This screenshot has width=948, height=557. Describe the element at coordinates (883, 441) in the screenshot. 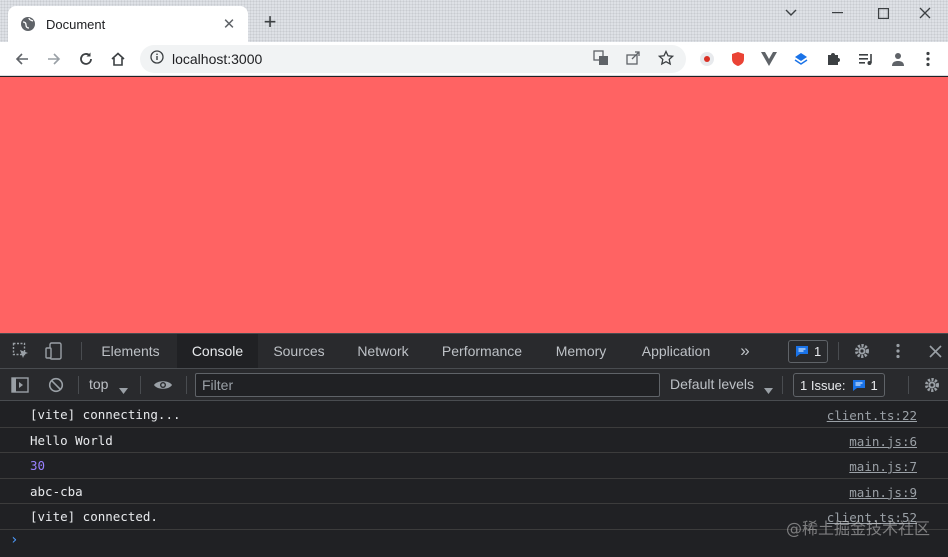

I see `log-source-link: main.js:6` at that location.